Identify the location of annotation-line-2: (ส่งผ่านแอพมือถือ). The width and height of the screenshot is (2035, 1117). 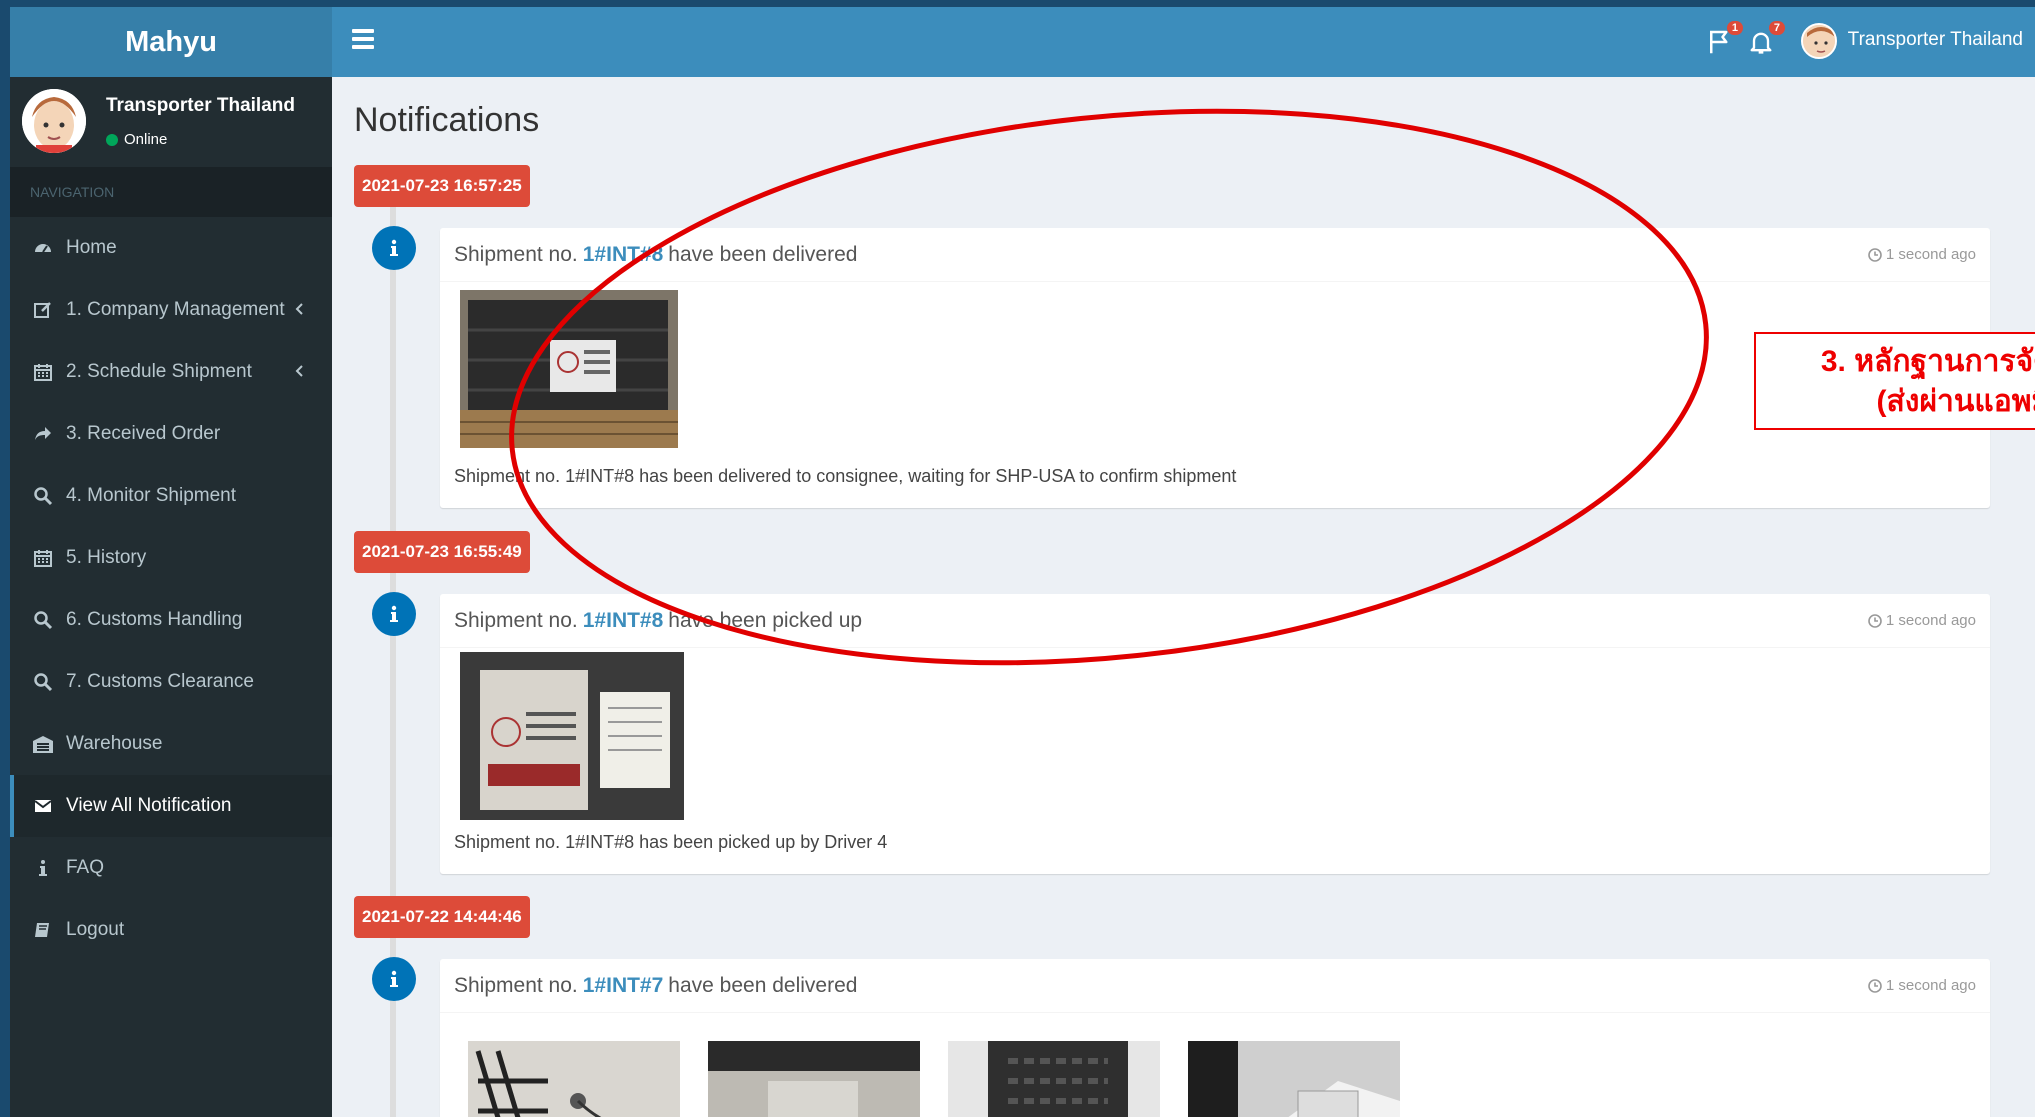
(1955, 401).